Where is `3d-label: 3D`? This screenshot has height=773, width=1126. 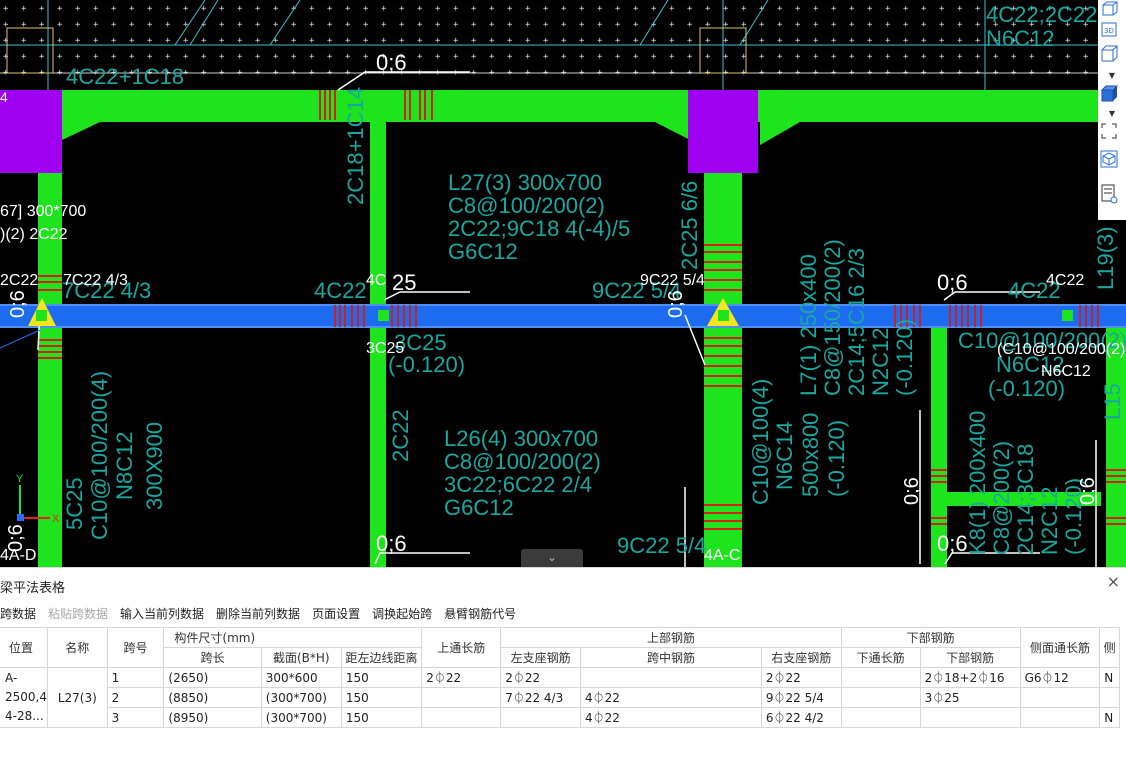
3d-label: 3D is located at coordinates (1109, 31).